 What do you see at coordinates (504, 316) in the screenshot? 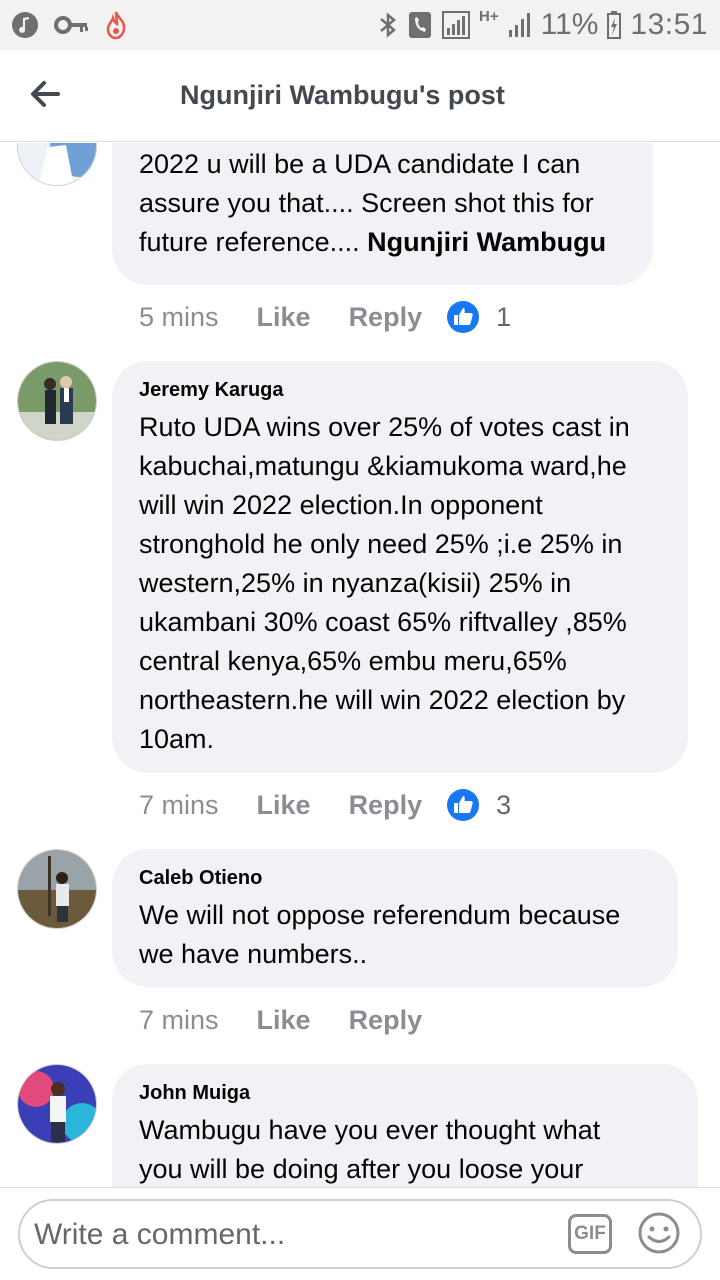
I see `reaction-count: 1` at bounding box center [504, 316].